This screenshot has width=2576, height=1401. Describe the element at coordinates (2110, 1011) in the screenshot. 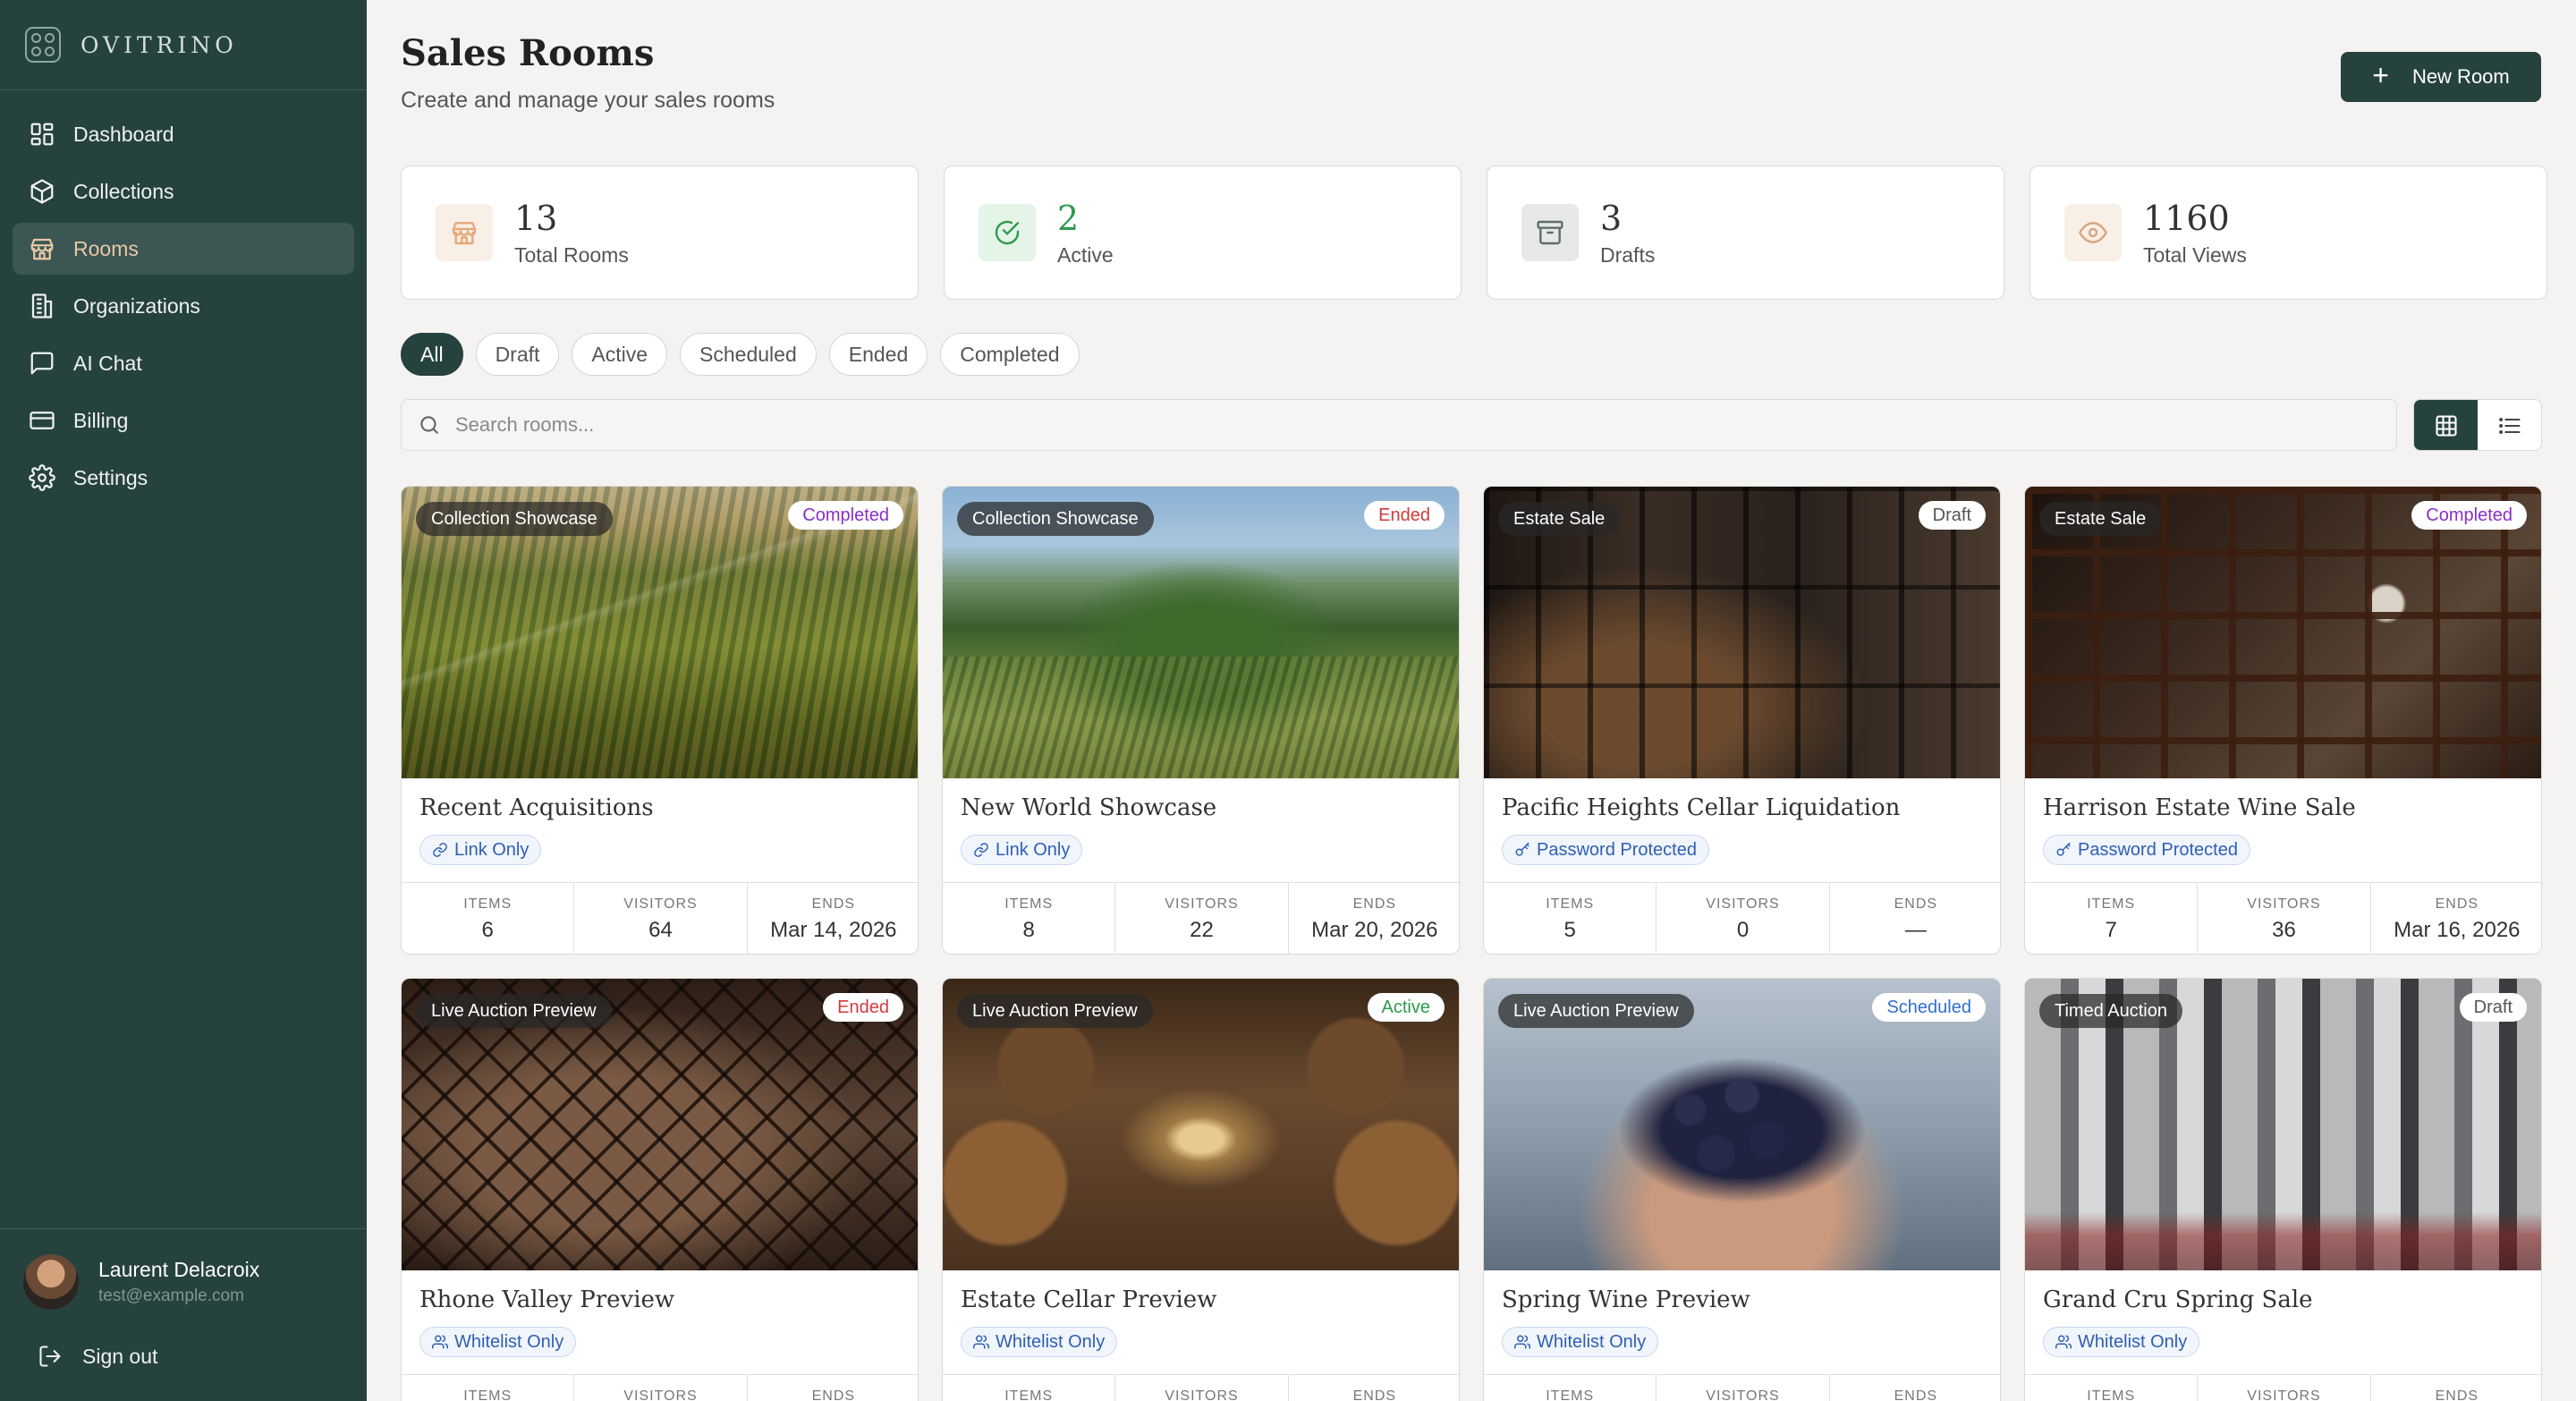

I see `room-type-badge: Timed Auction` at that location.